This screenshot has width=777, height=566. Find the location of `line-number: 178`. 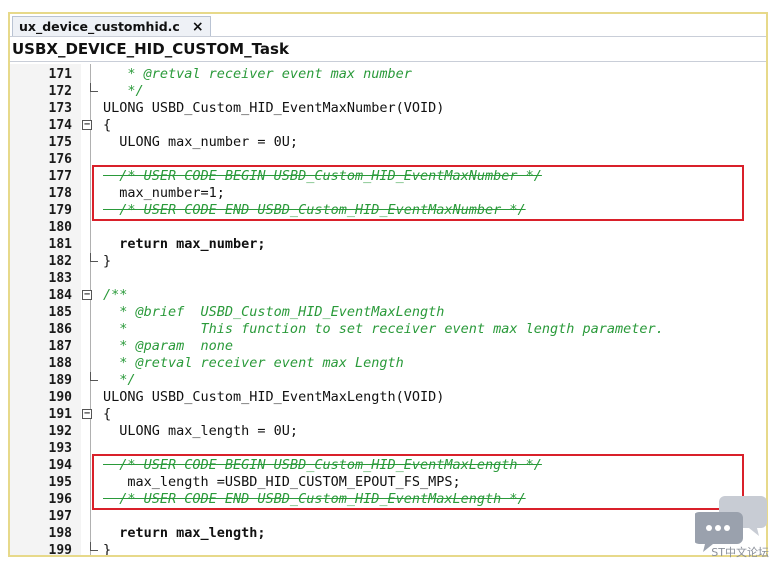

line-number: 178 is located at coordinates (60, 193).